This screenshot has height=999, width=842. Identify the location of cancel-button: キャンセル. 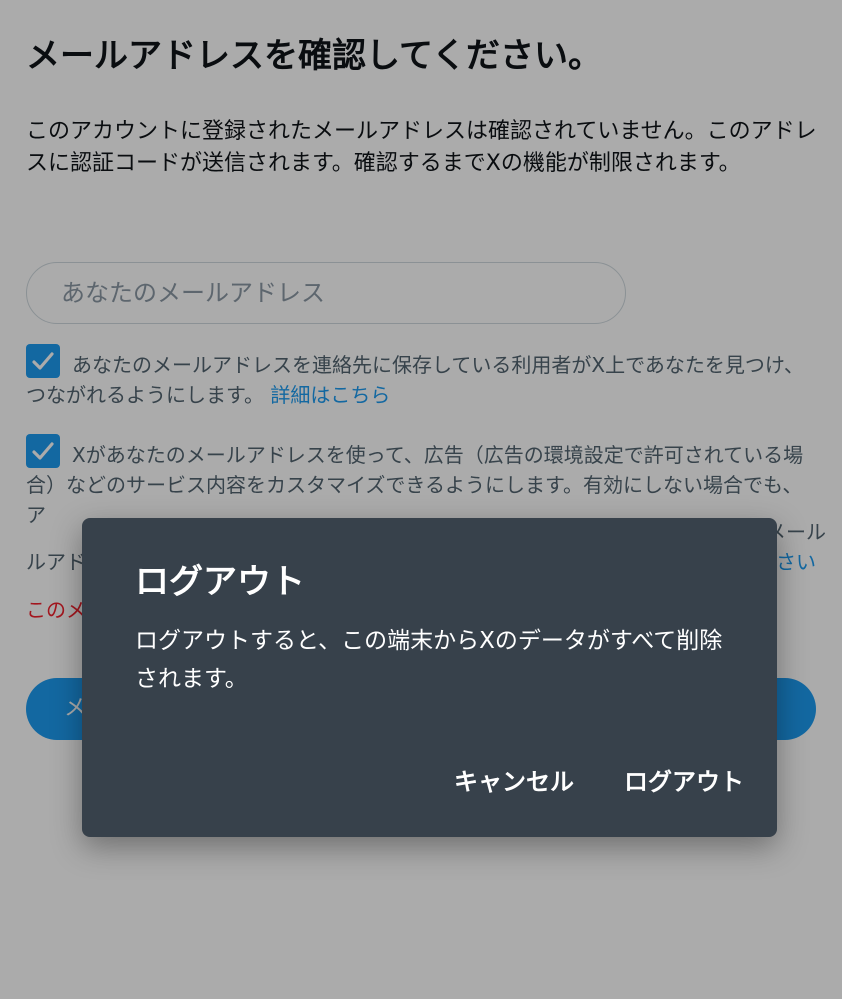
(514, 779).